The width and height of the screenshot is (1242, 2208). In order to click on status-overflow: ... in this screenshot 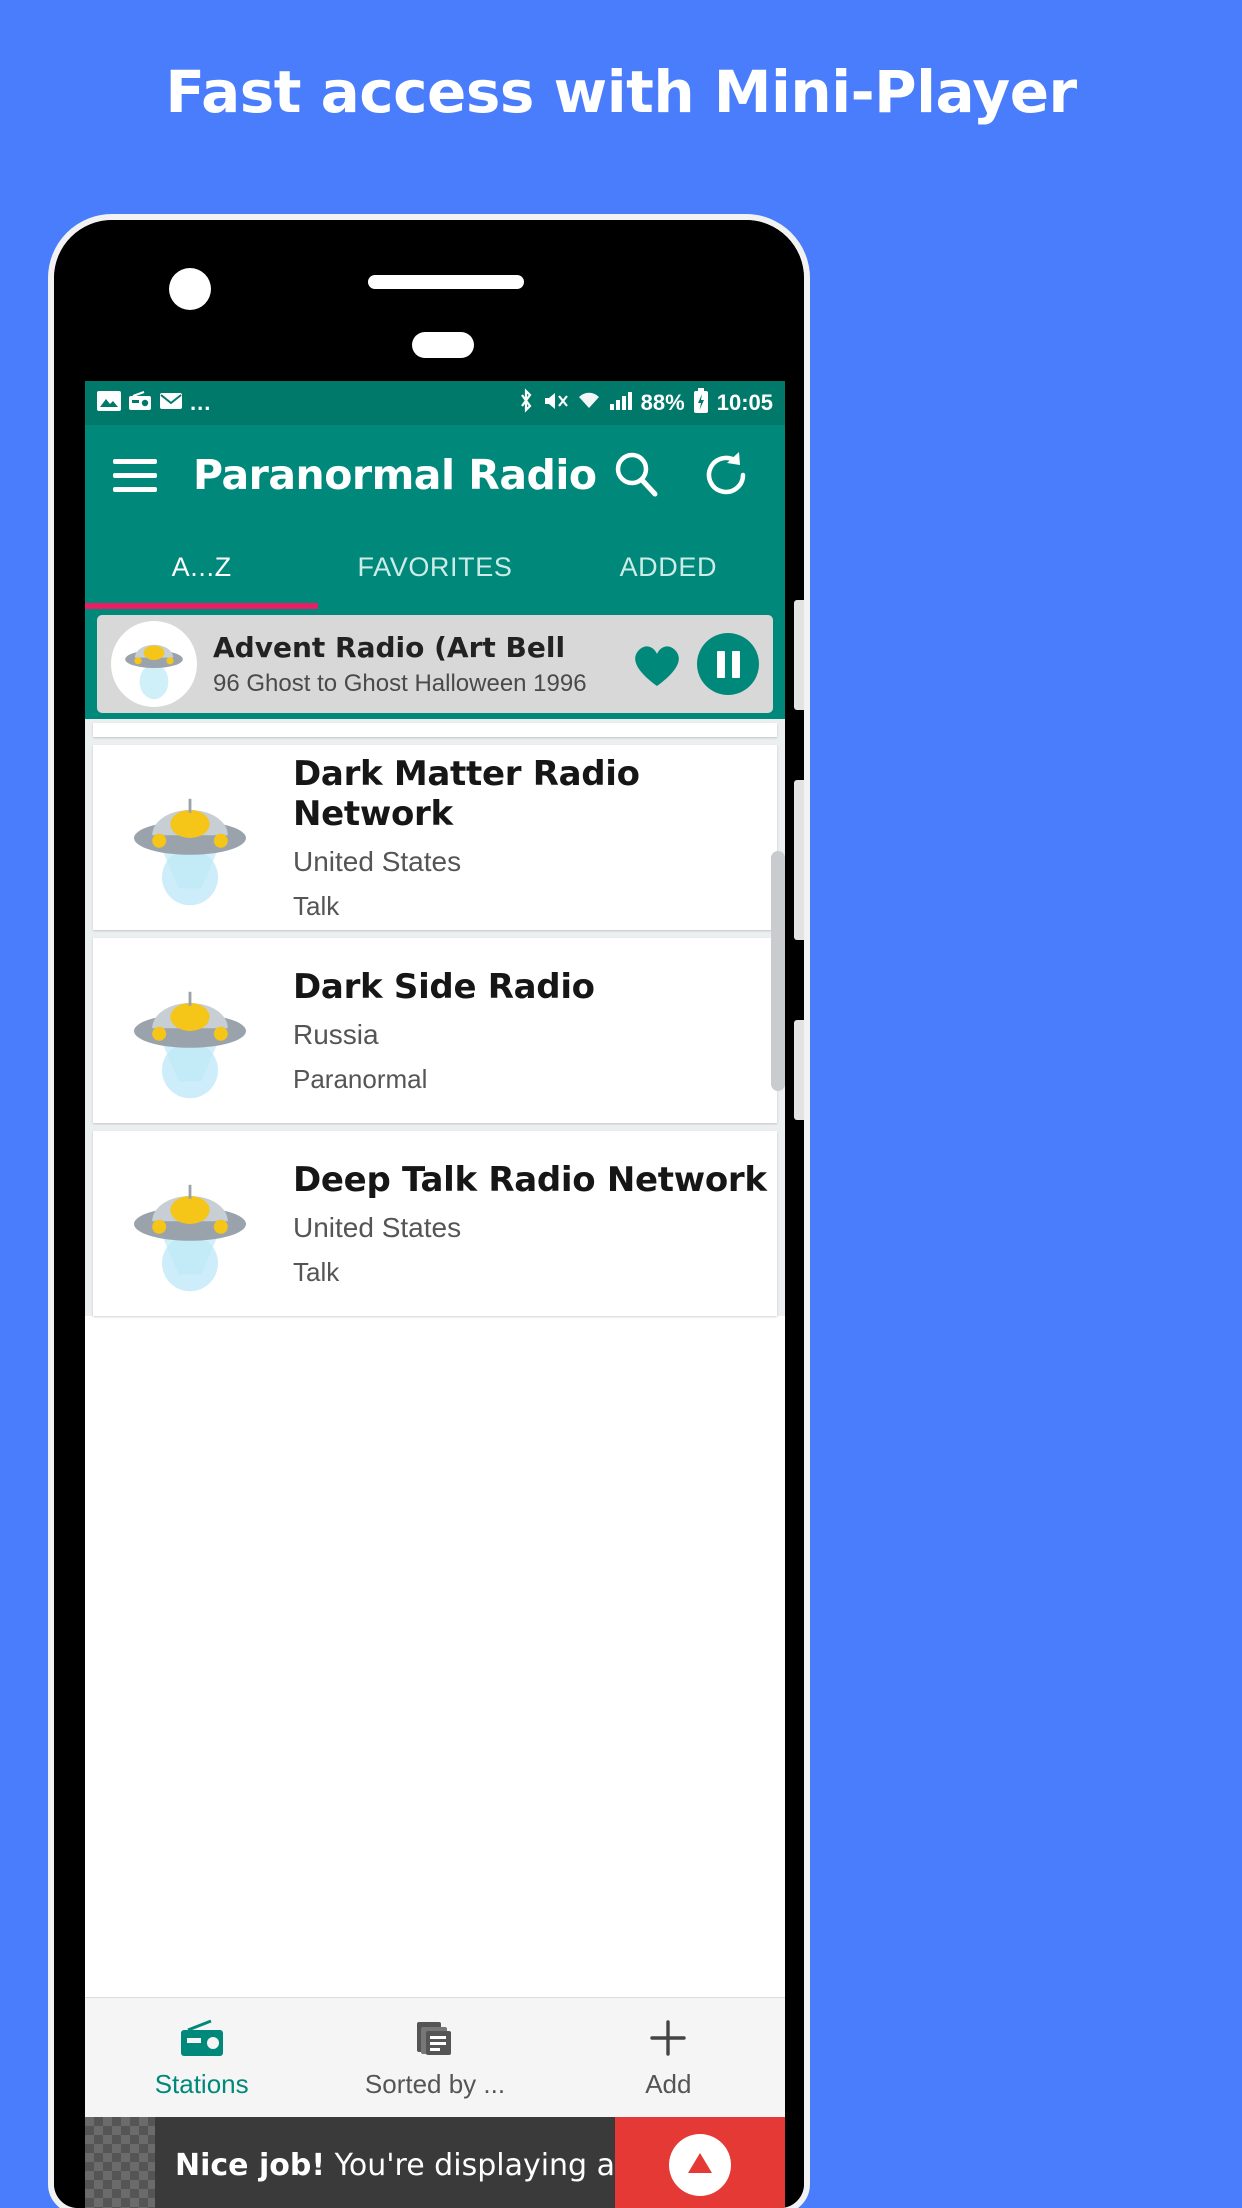, I will do `click(201, 402)`.